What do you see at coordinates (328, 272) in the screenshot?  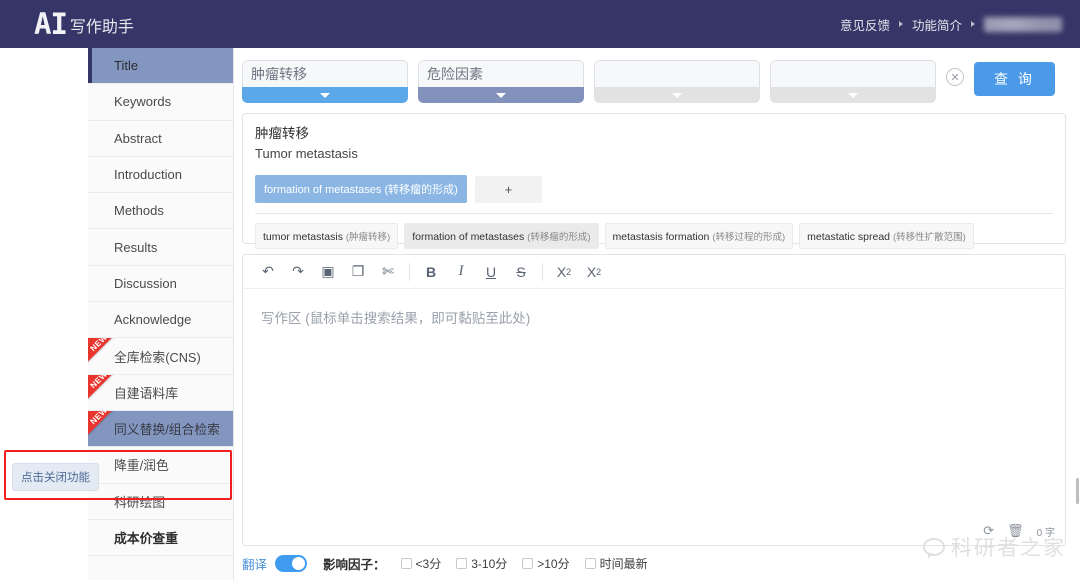 I see `select-all-icon: ▣` at bounding box center [328, 272].